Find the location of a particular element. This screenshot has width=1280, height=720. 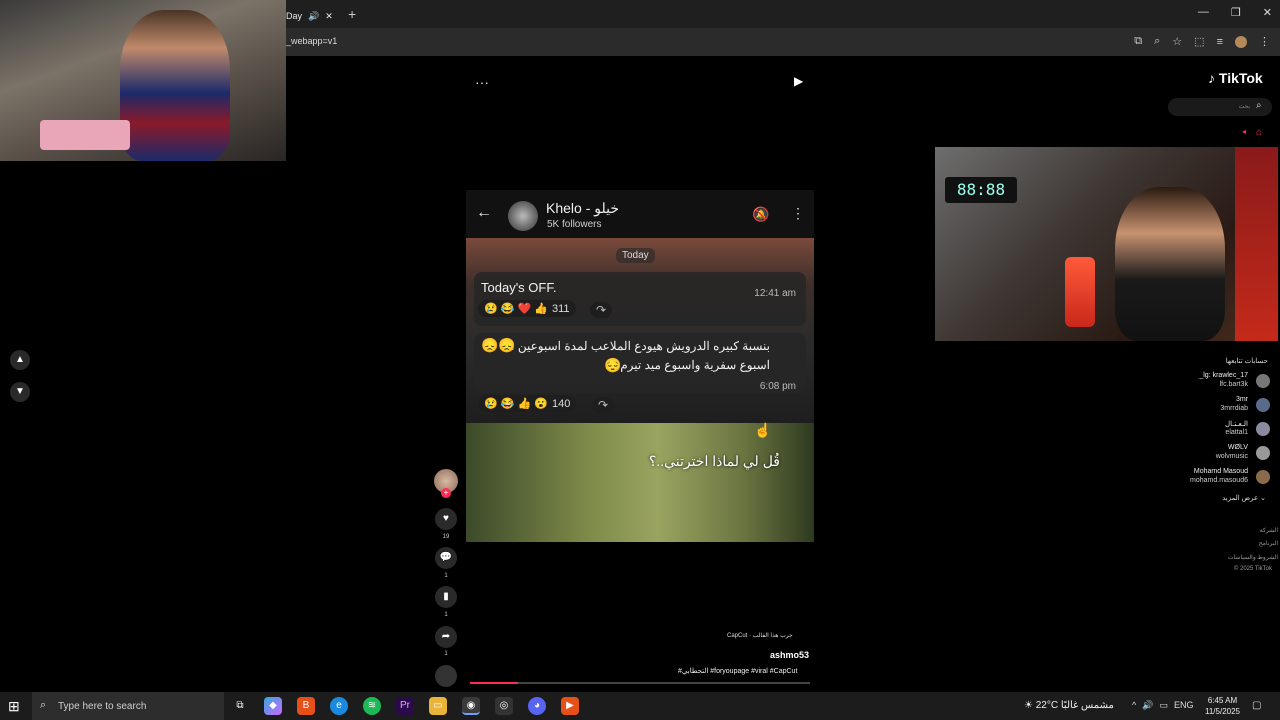

footer-link: الشركة is located at coordinates (1269, 530).